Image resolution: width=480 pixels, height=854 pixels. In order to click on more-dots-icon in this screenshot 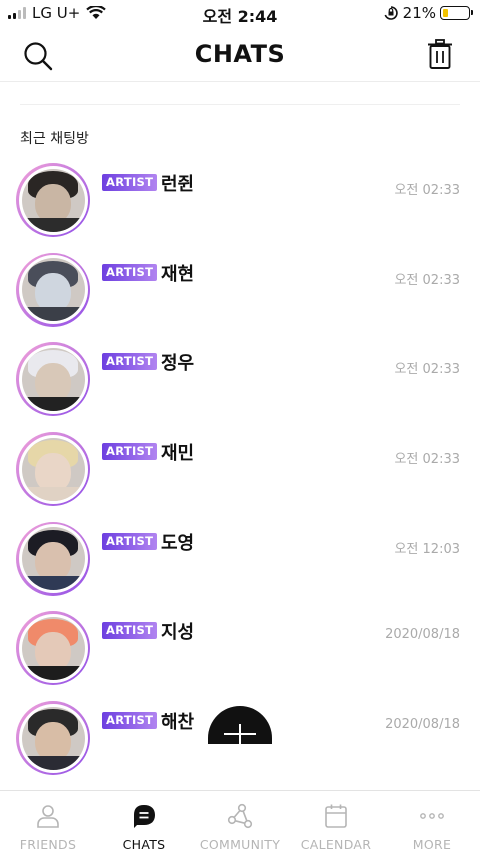, I will do `click(432, 816)`.